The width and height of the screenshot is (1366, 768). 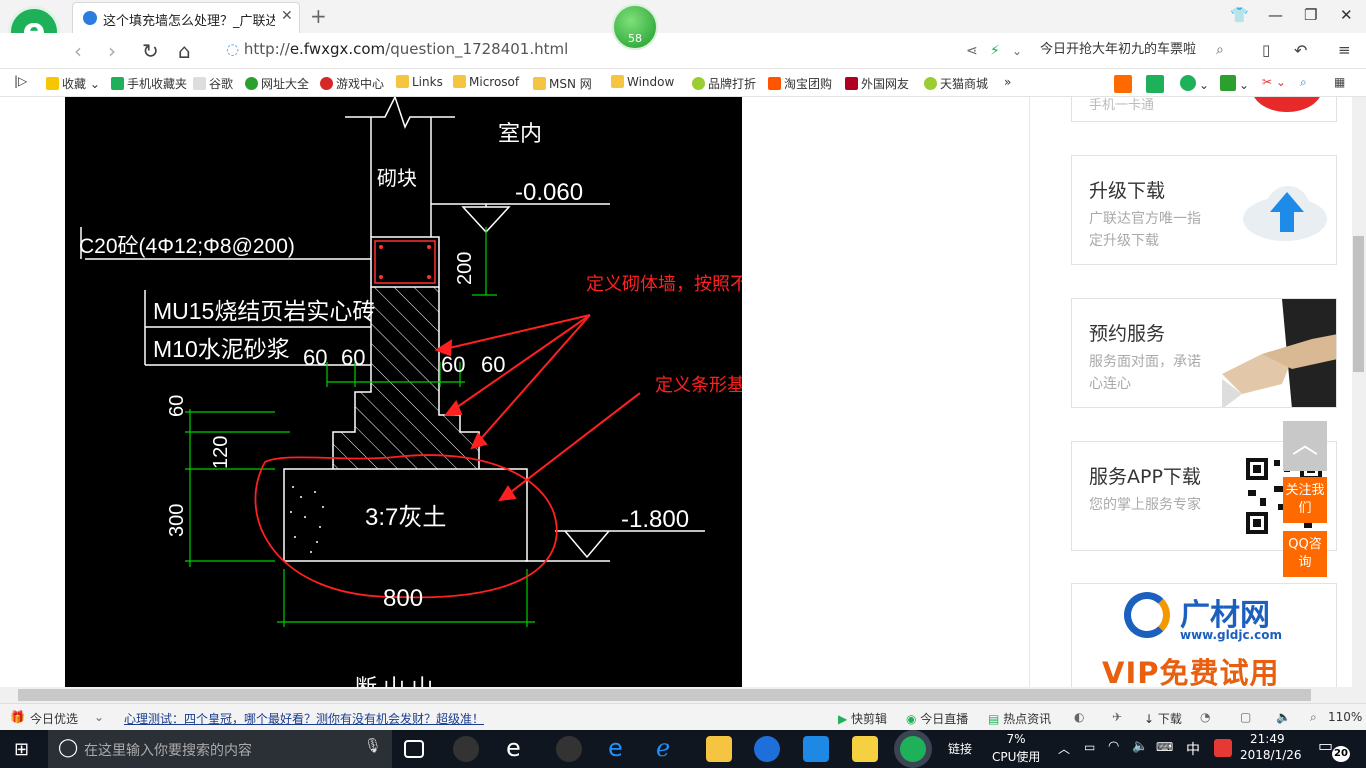 What do you see at coordinates (1358, 304) in the screenshot?
I see `vertical-scroll-thumb` at bounding box center [1358, 304].